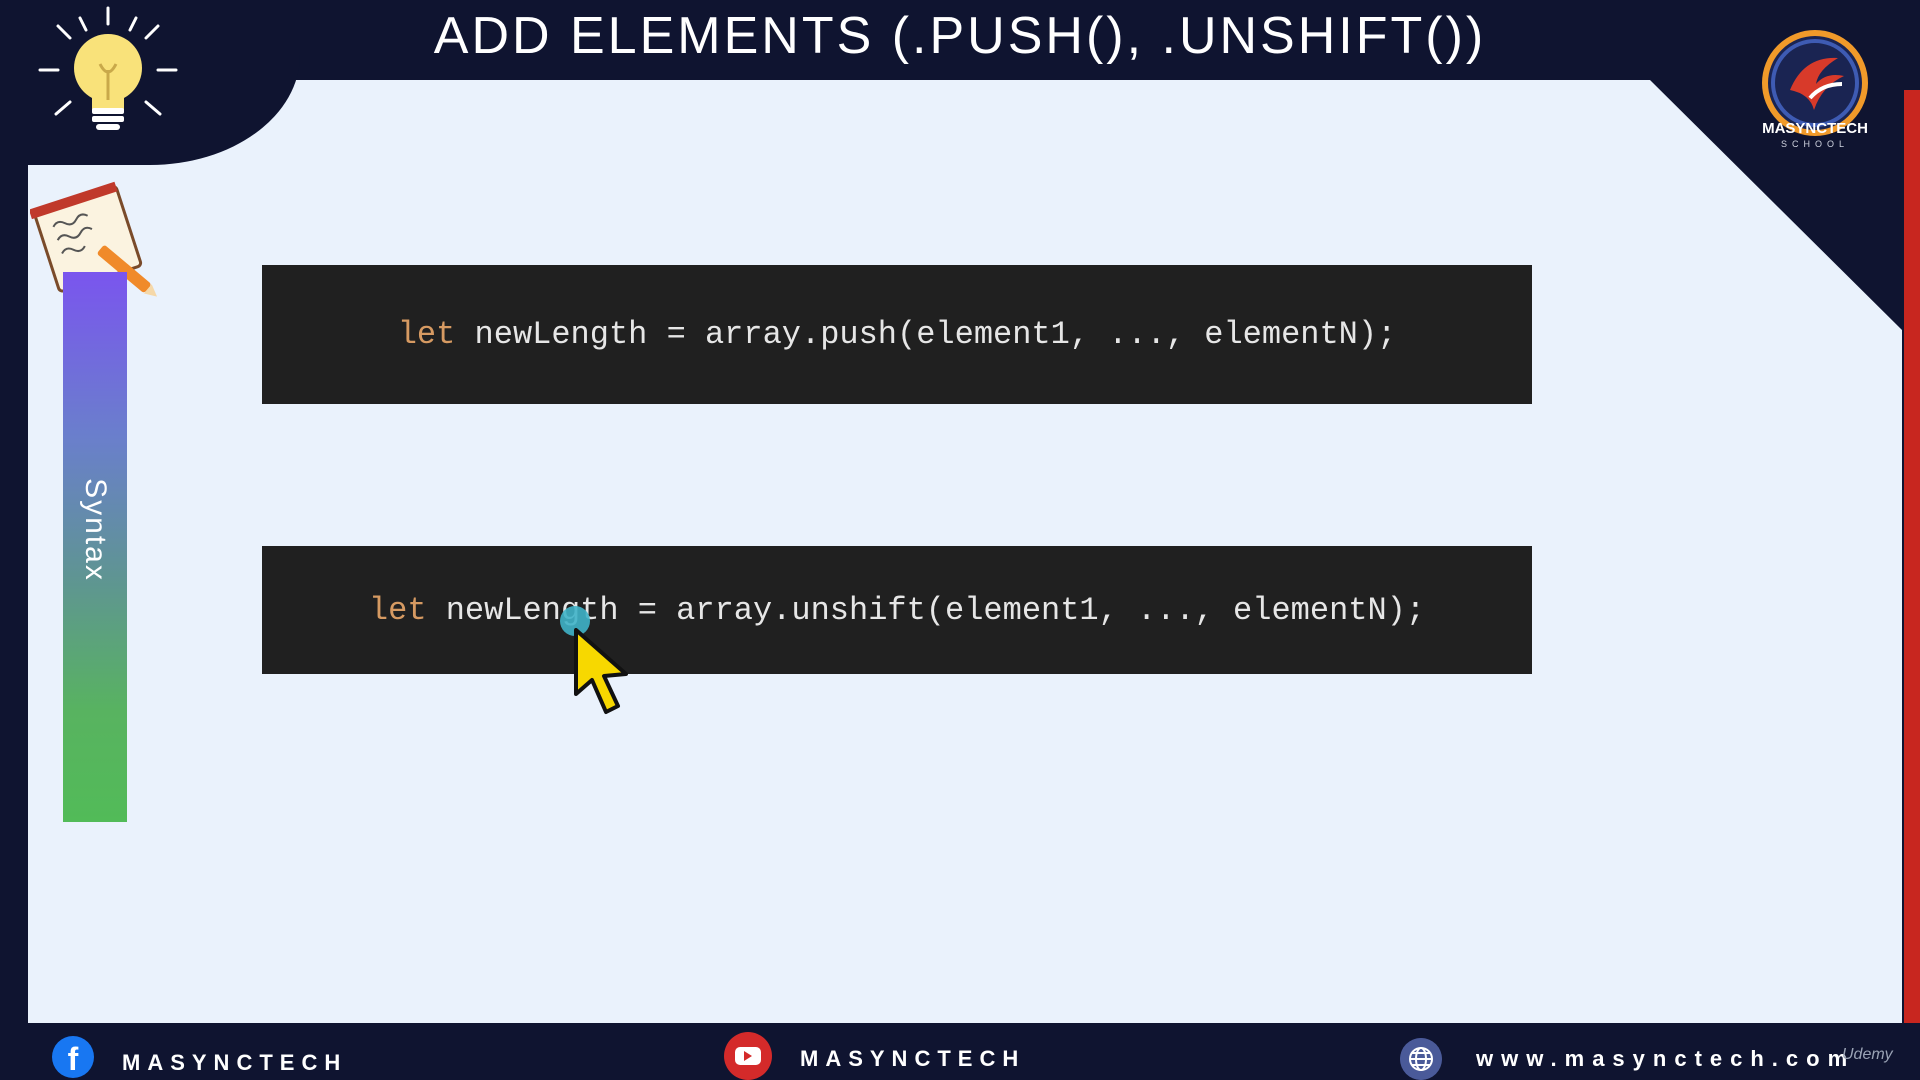  Describe the element at coordinates (73, 1057) in the screenshot. I see `facebook-icon: f` at that location.